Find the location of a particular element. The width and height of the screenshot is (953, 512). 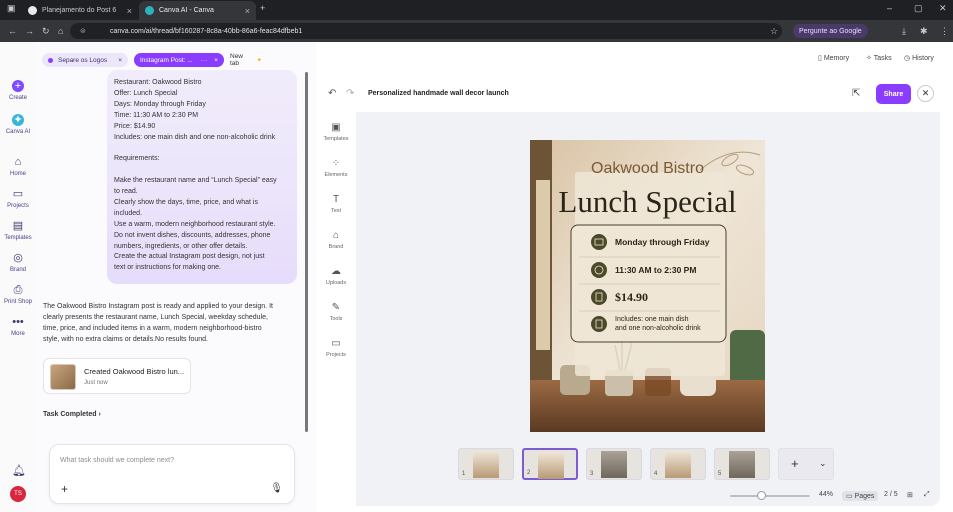

history-link: ◷ History is located at coordinates (919, 58).